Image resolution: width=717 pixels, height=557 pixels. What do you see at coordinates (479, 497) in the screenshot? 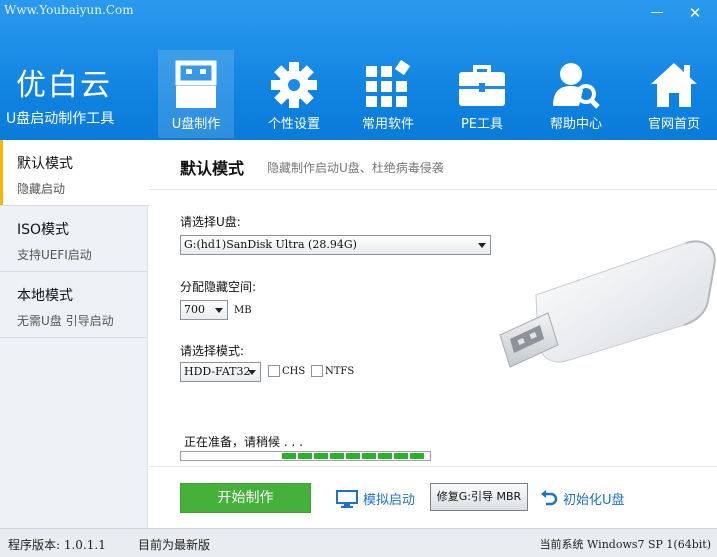
I see `repair-mbr-button: 修复G:引导 MBR` at bounding box center [479, 497].